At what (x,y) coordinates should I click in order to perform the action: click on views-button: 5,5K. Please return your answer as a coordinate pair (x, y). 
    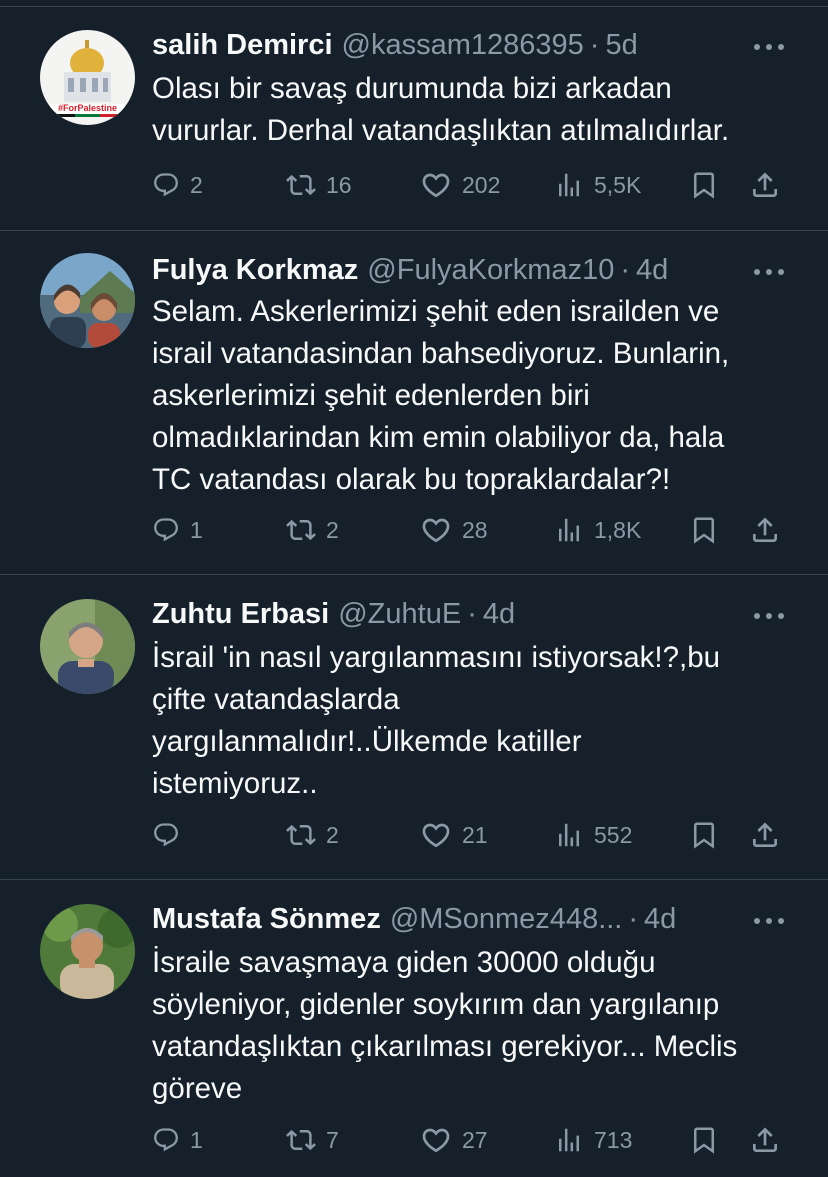
    Looking at the image, I should click on (597, 185).